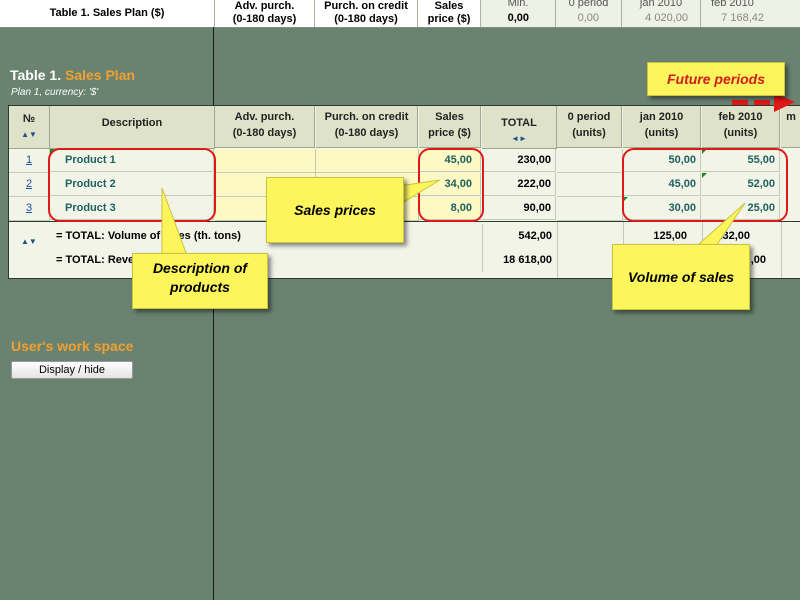 This screenshot has height=600, width=800. I want to click on workspace-title: User's work space, so click(72, 346).